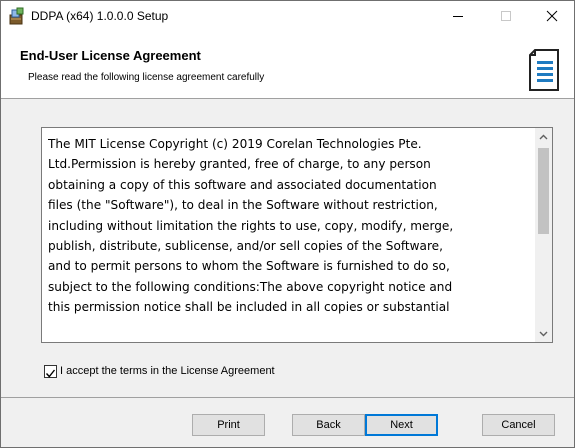 Image resolution: width=575 pixels, height=448 pixels. I want to click on license-scrollbar, so click(543, 235).